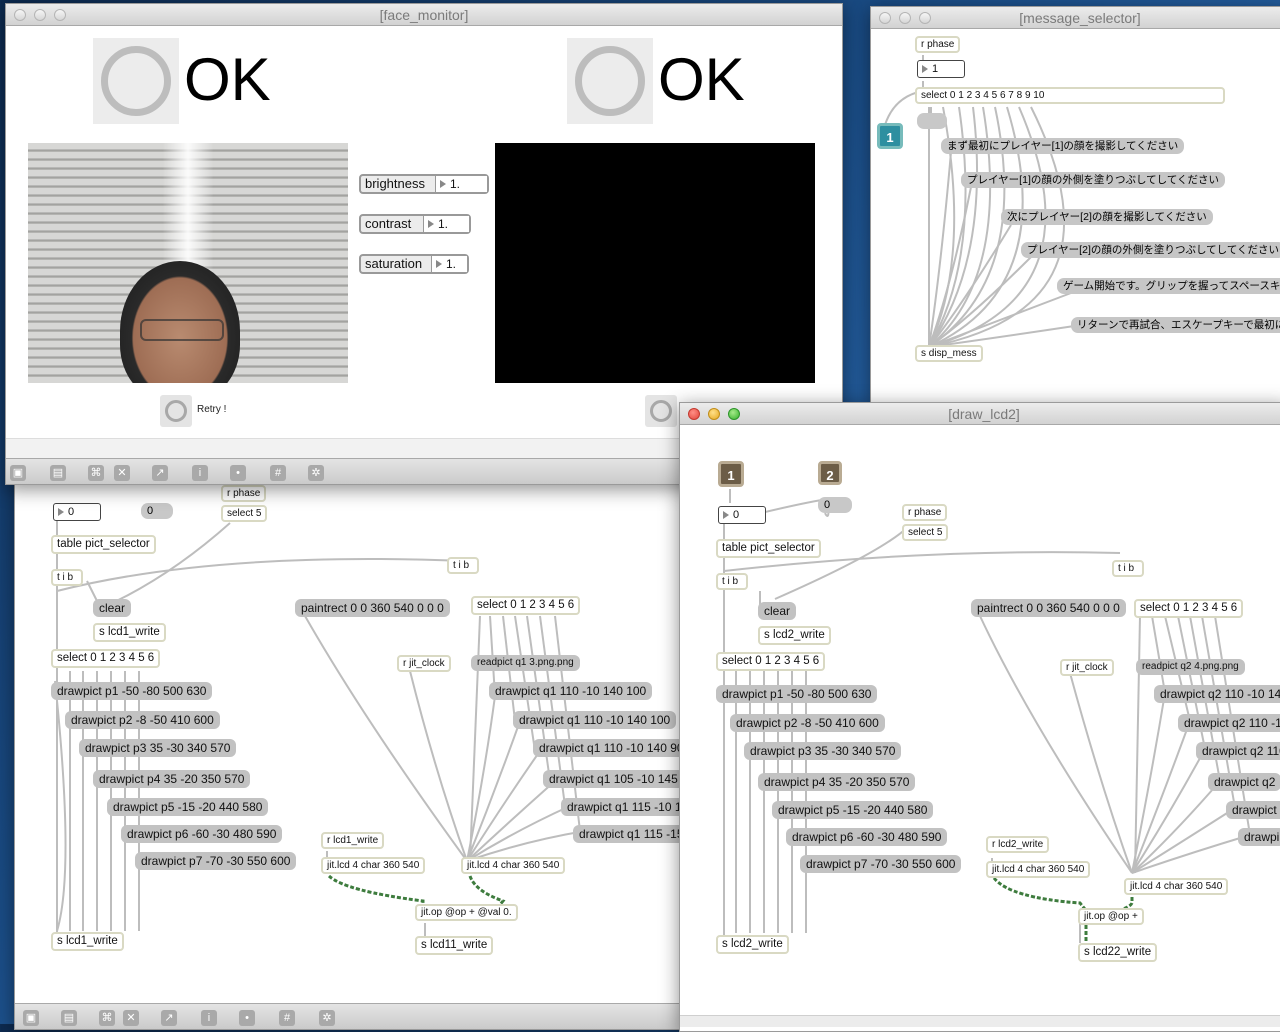 This screenshot has width=1280, height=1032. What do you see at coordinates (613, 779) in the screenshot?
I see `drawpict-q-message: drawpict q1 105 -10 145` at bounding box center [613, 779].